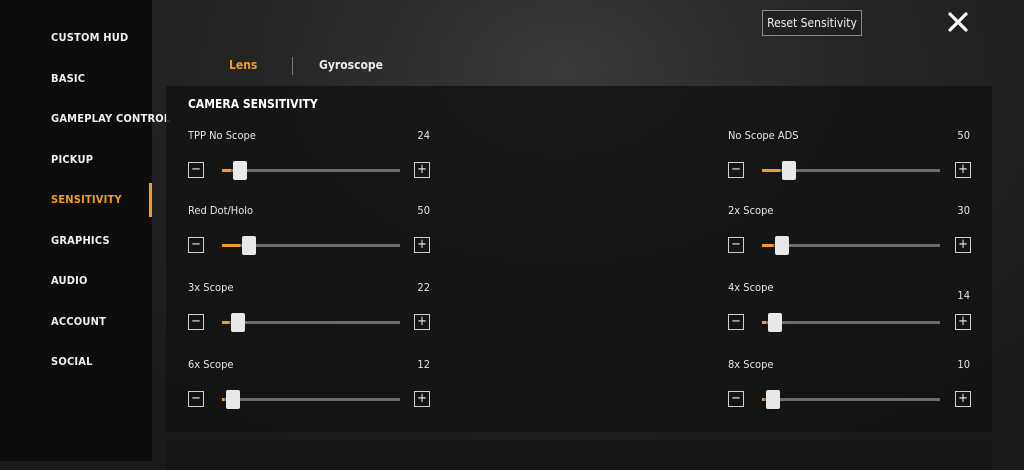 This screenshot has height=470, width=1024. I want to click on increase-button-3x-scope: +, so click(422, 322).